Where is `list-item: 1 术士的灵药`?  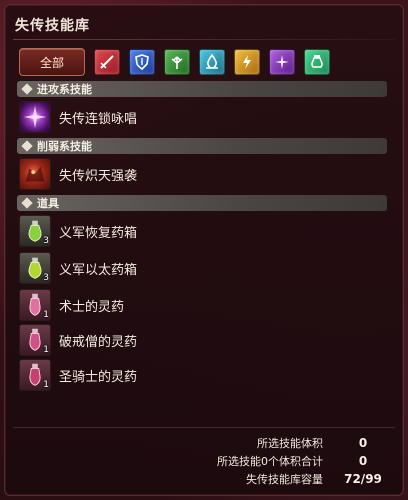 list-item: 1 术士的灵药 is located at coordinates (71, 305).